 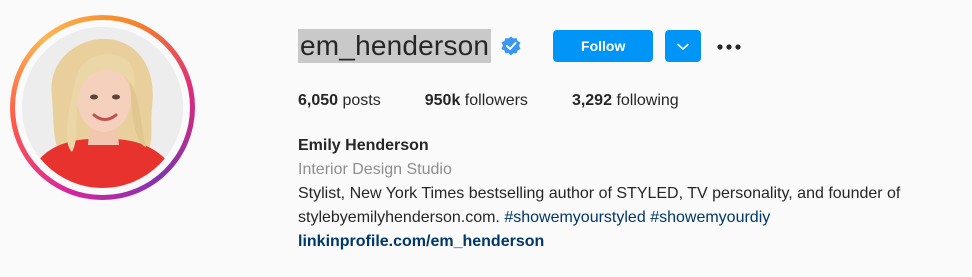 I want to click on follow-button: Follow, so click(x=603, y=46).